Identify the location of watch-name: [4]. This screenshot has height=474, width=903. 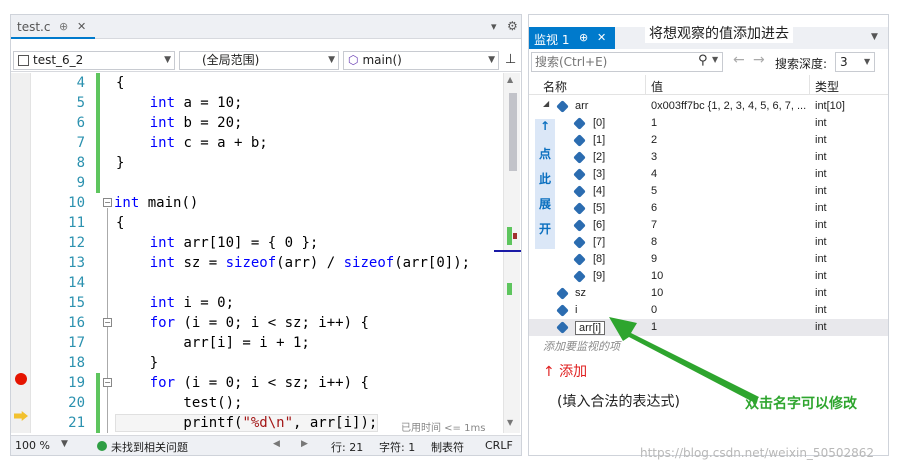
(599, 191).